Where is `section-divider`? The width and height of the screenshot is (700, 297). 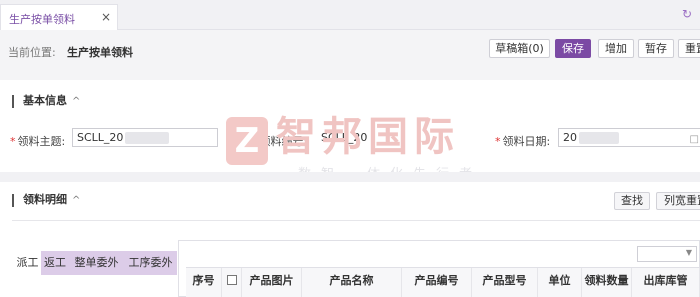 section-divider is located at coordinates (350, 177).